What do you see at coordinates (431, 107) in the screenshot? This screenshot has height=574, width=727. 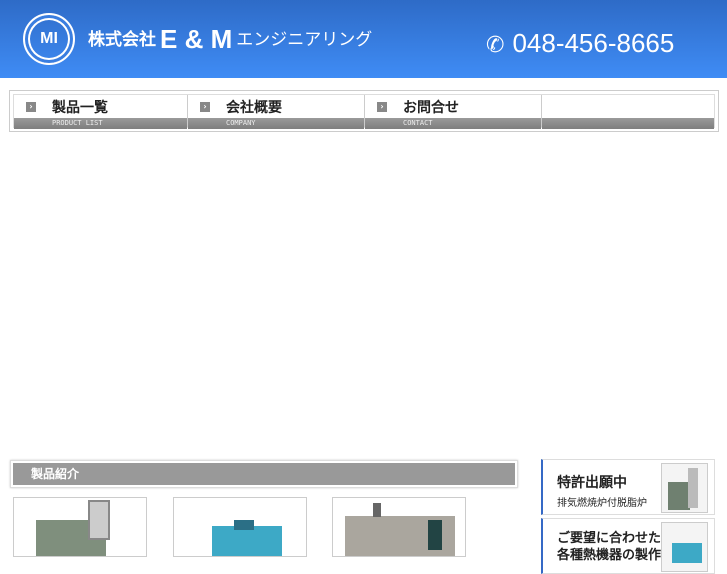 I see `nav-label: お問合せ` at bounding box center [431, 107].